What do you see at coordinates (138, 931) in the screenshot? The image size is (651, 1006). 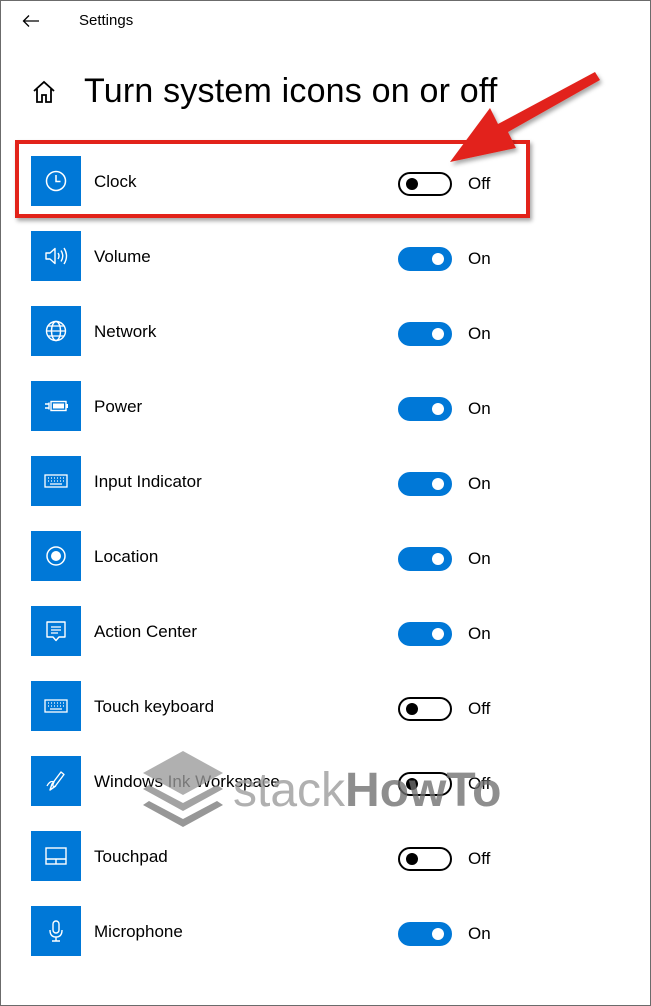 I see `item-label: Microphone` at bounding box center [138, 931].